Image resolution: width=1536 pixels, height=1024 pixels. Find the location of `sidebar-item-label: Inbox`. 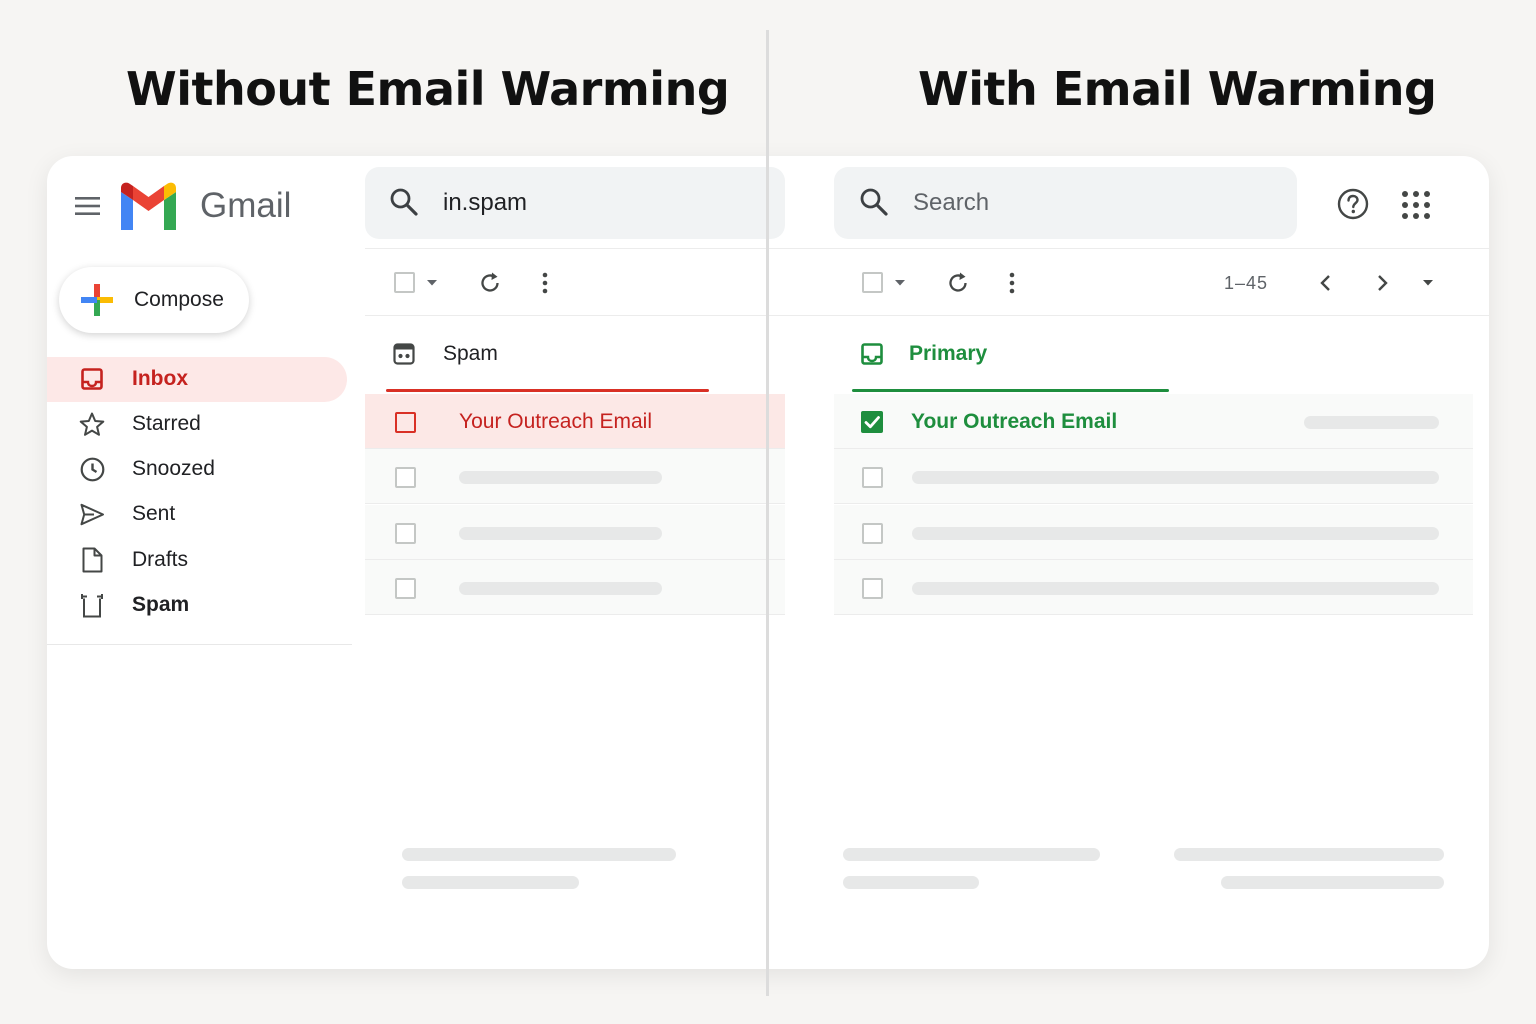

sidebar-item-label: Inbox is located at coordinates (160, 378).